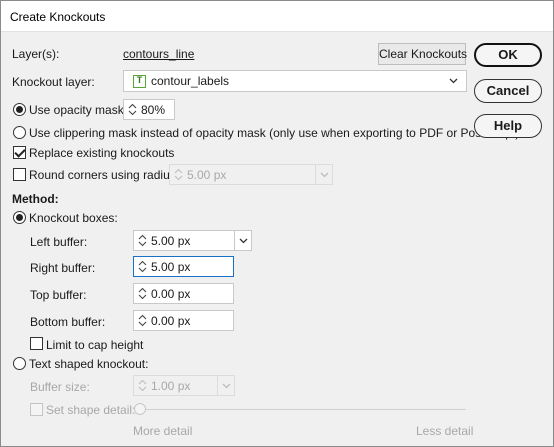 This screenshot has height=447, width=554. Describe the element at coordinates (95, 345) in the screenshot. I see `cap-height-label: Limit to cap height` at that location.